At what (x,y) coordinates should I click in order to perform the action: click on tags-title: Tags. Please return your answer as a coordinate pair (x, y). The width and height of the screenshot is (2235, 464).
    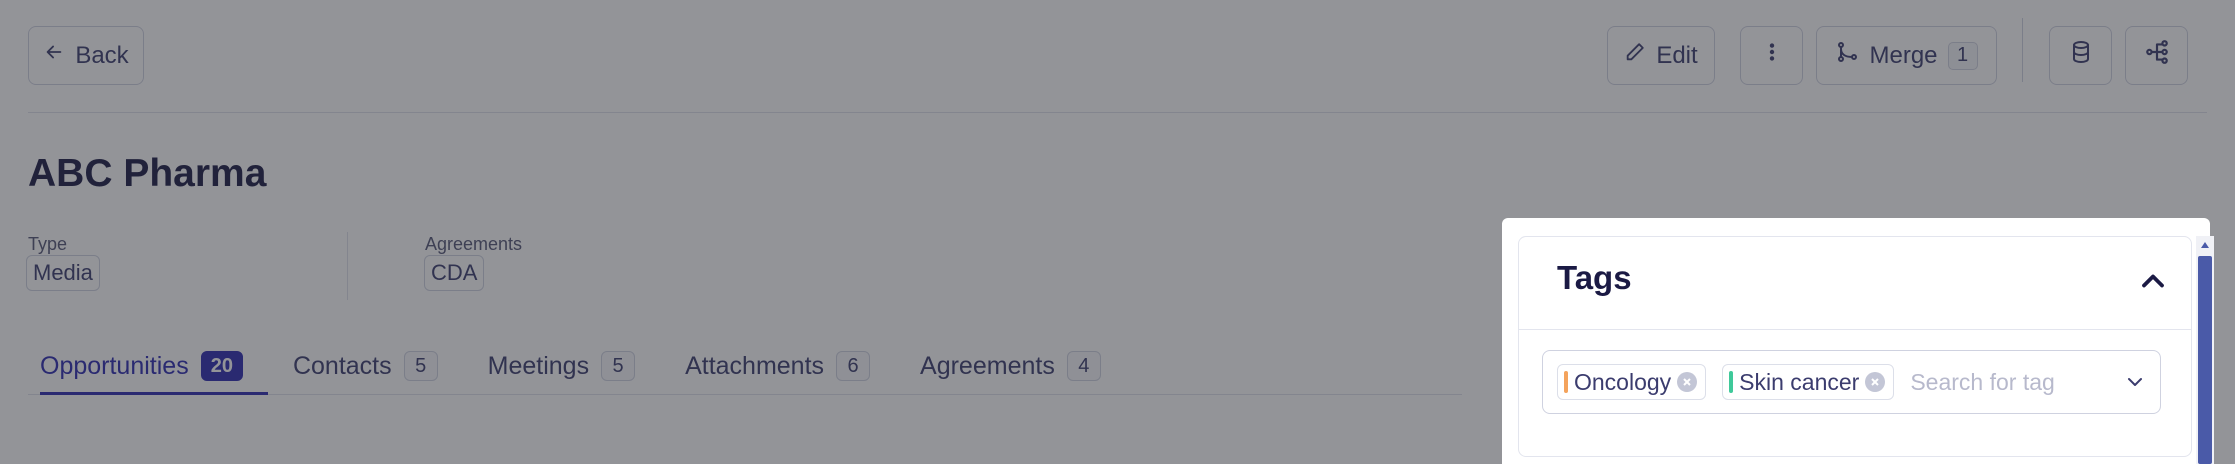
    Looking at the image, I should click on (1594, 277).